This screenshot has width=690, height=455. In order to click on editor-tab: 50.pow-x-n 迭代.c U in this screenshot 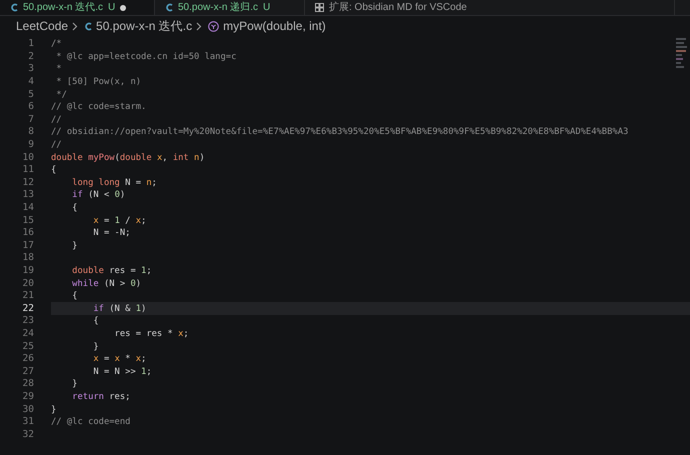, I will do `click(77, 7)`.